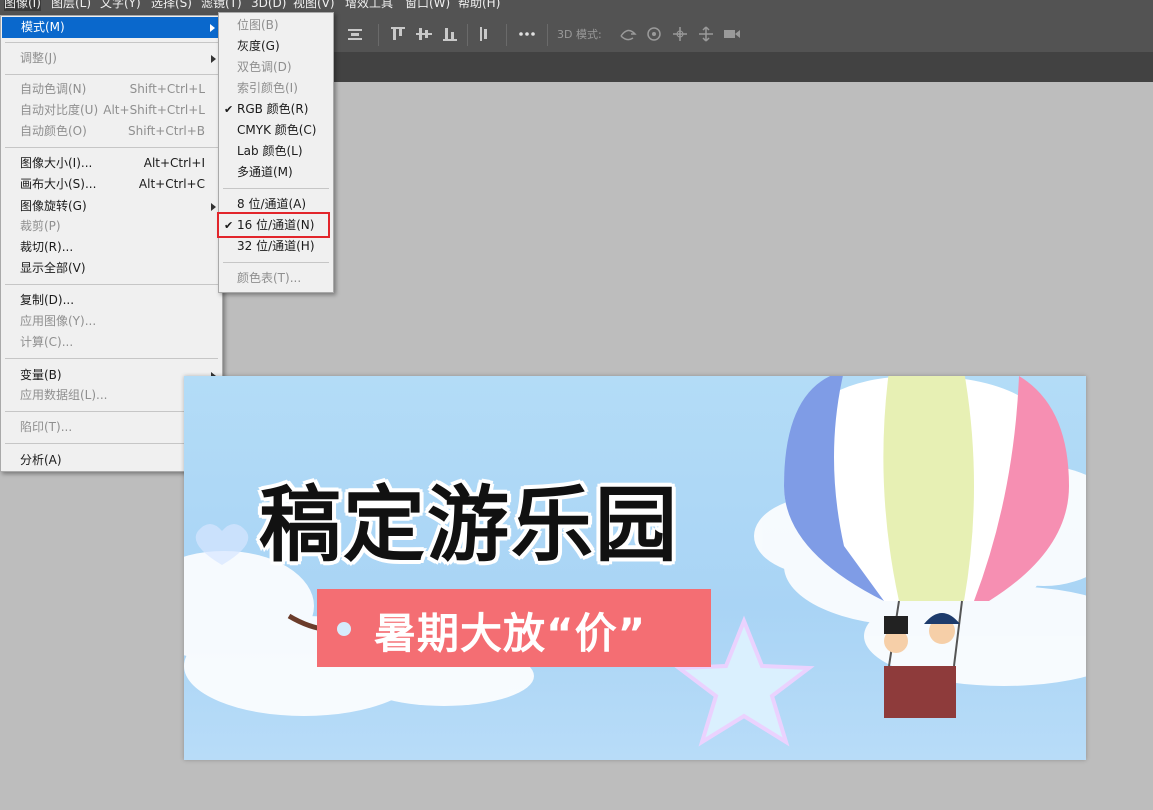  What do you see at coordinates (276, 246) in the screenshot?
I see `submenu-item-32-bit: 32 位/通道(H)` at bounding box center [276, 246].